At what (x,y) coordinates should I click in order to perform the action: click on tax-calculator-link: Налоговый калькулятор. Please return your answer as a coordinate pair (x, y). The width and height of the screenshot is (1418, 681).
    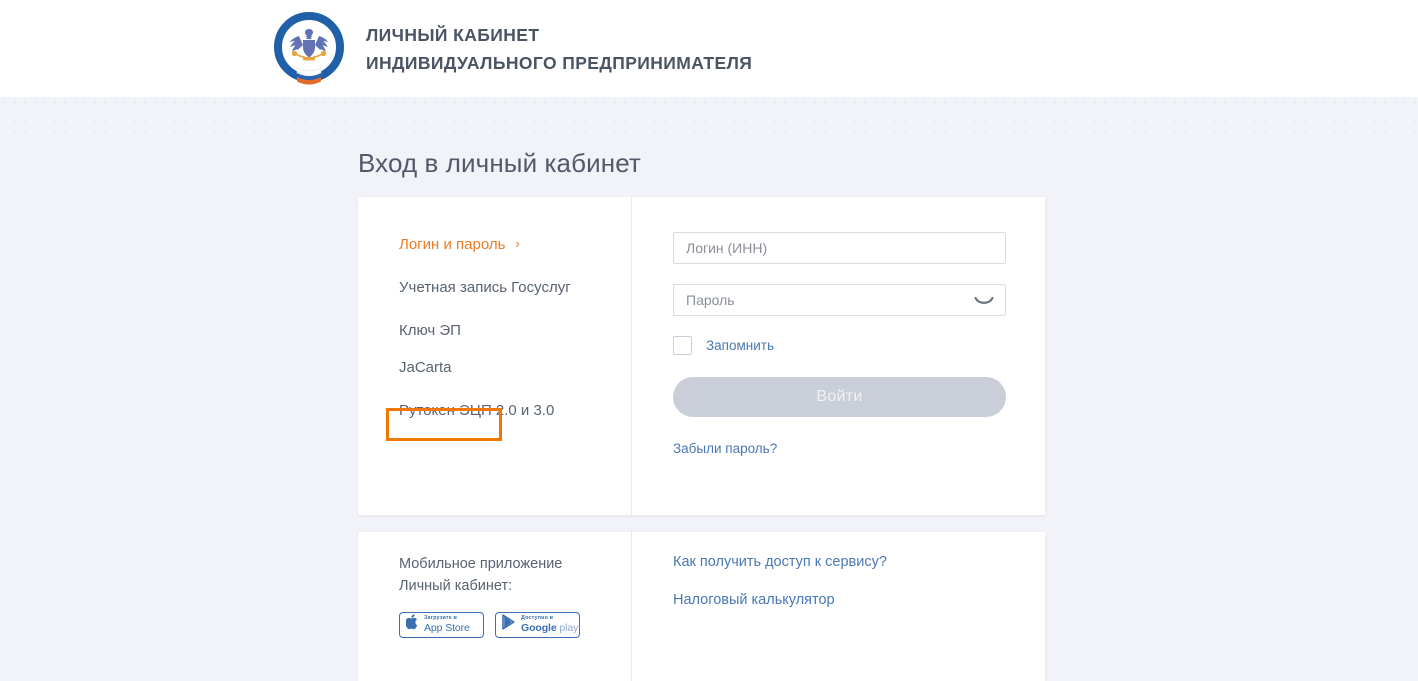
    Looking at the image, I should click on (859, 600).